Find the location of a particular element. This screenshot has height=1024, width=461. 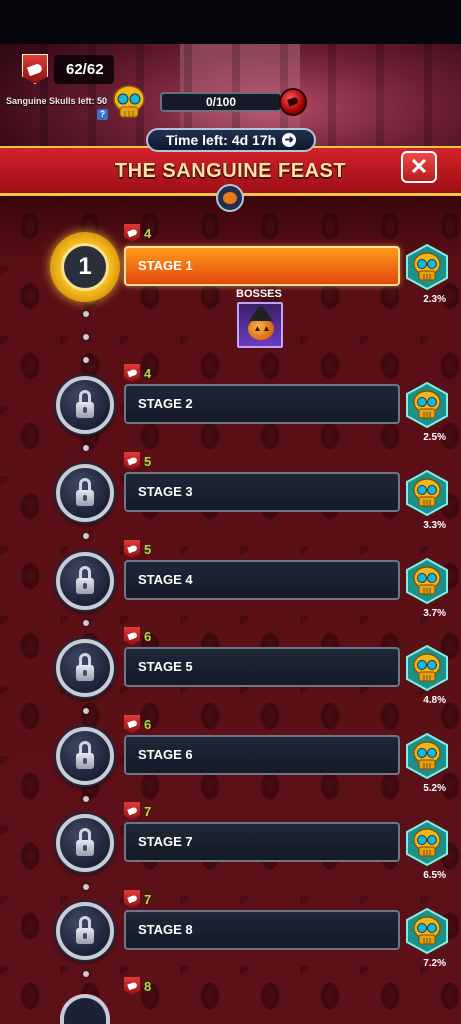

time-left-pill: Time left: 4d 17h ➜ is located at coordinates (231, 140).